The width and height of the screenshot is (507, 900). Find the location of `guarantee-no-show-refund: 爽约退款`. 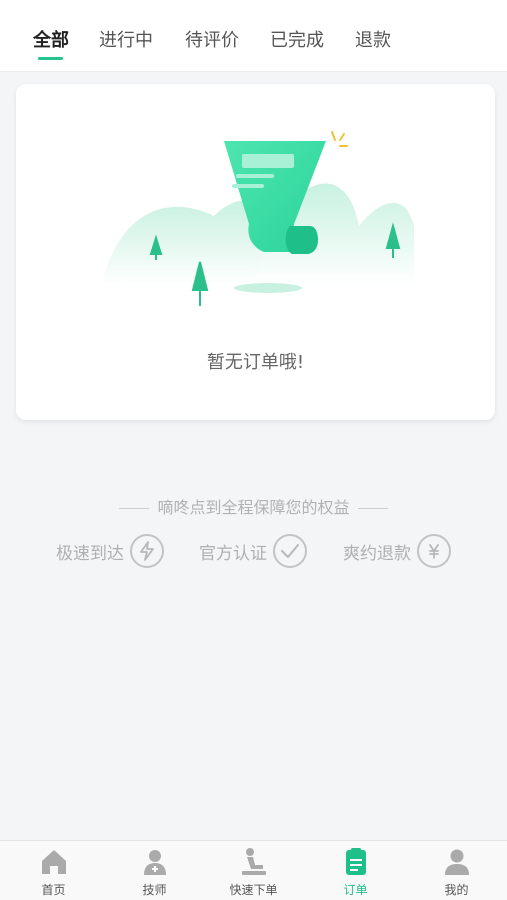

guarantee-no-show-refund: 爽约退款 is located at coordinates (397, 551).